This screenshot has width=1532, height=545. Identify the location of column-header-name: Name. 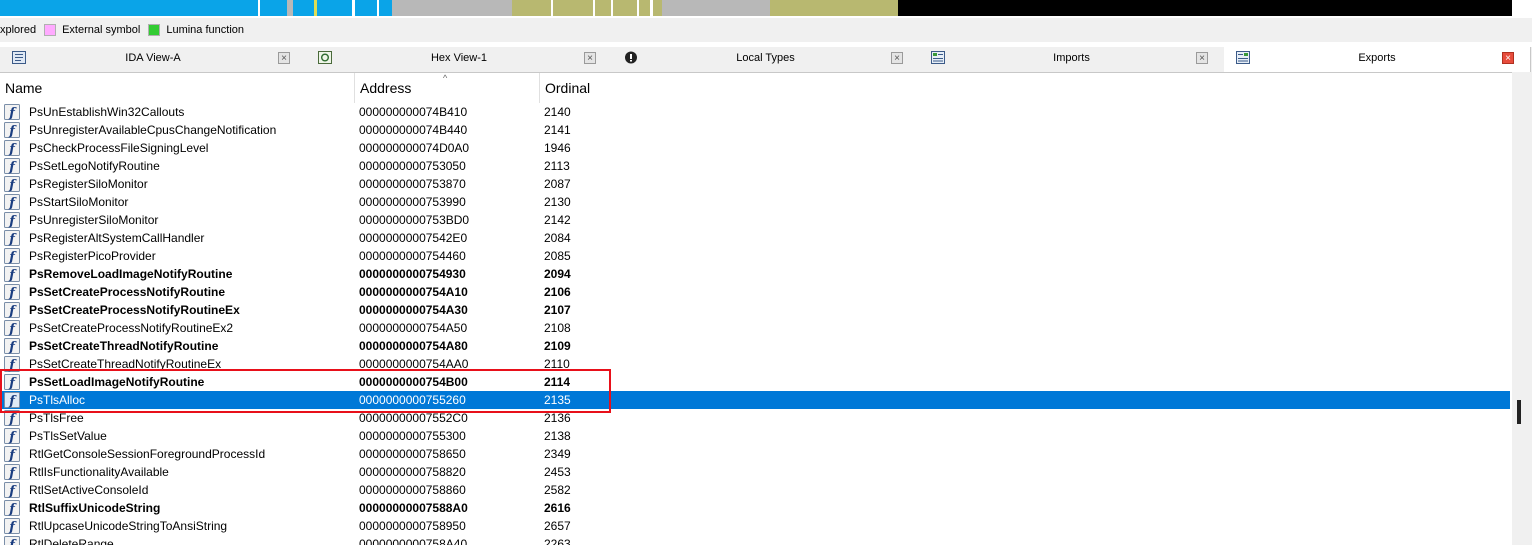
(177, 88).